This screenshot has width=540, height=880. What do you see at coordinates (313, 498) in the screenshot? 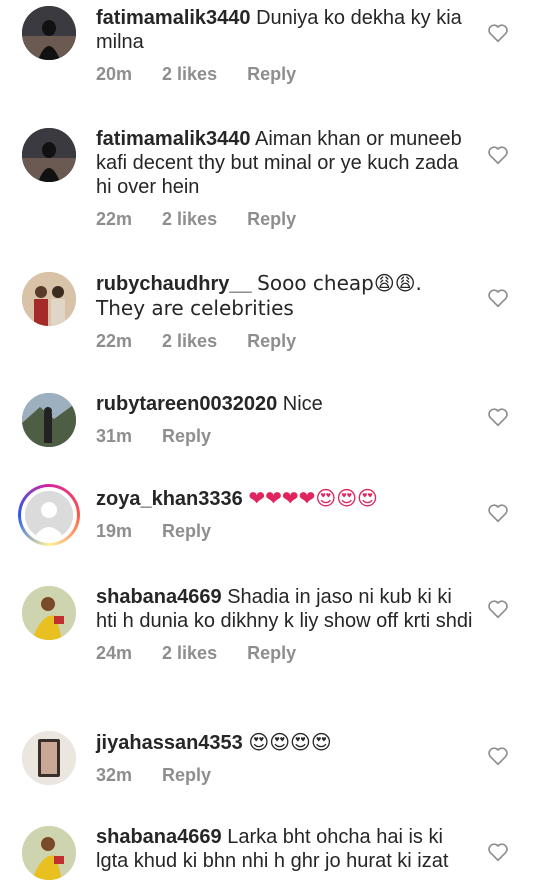
I see `comment-body: ❤❤❤❤😍😍😍` at bounding box center [313, 498].